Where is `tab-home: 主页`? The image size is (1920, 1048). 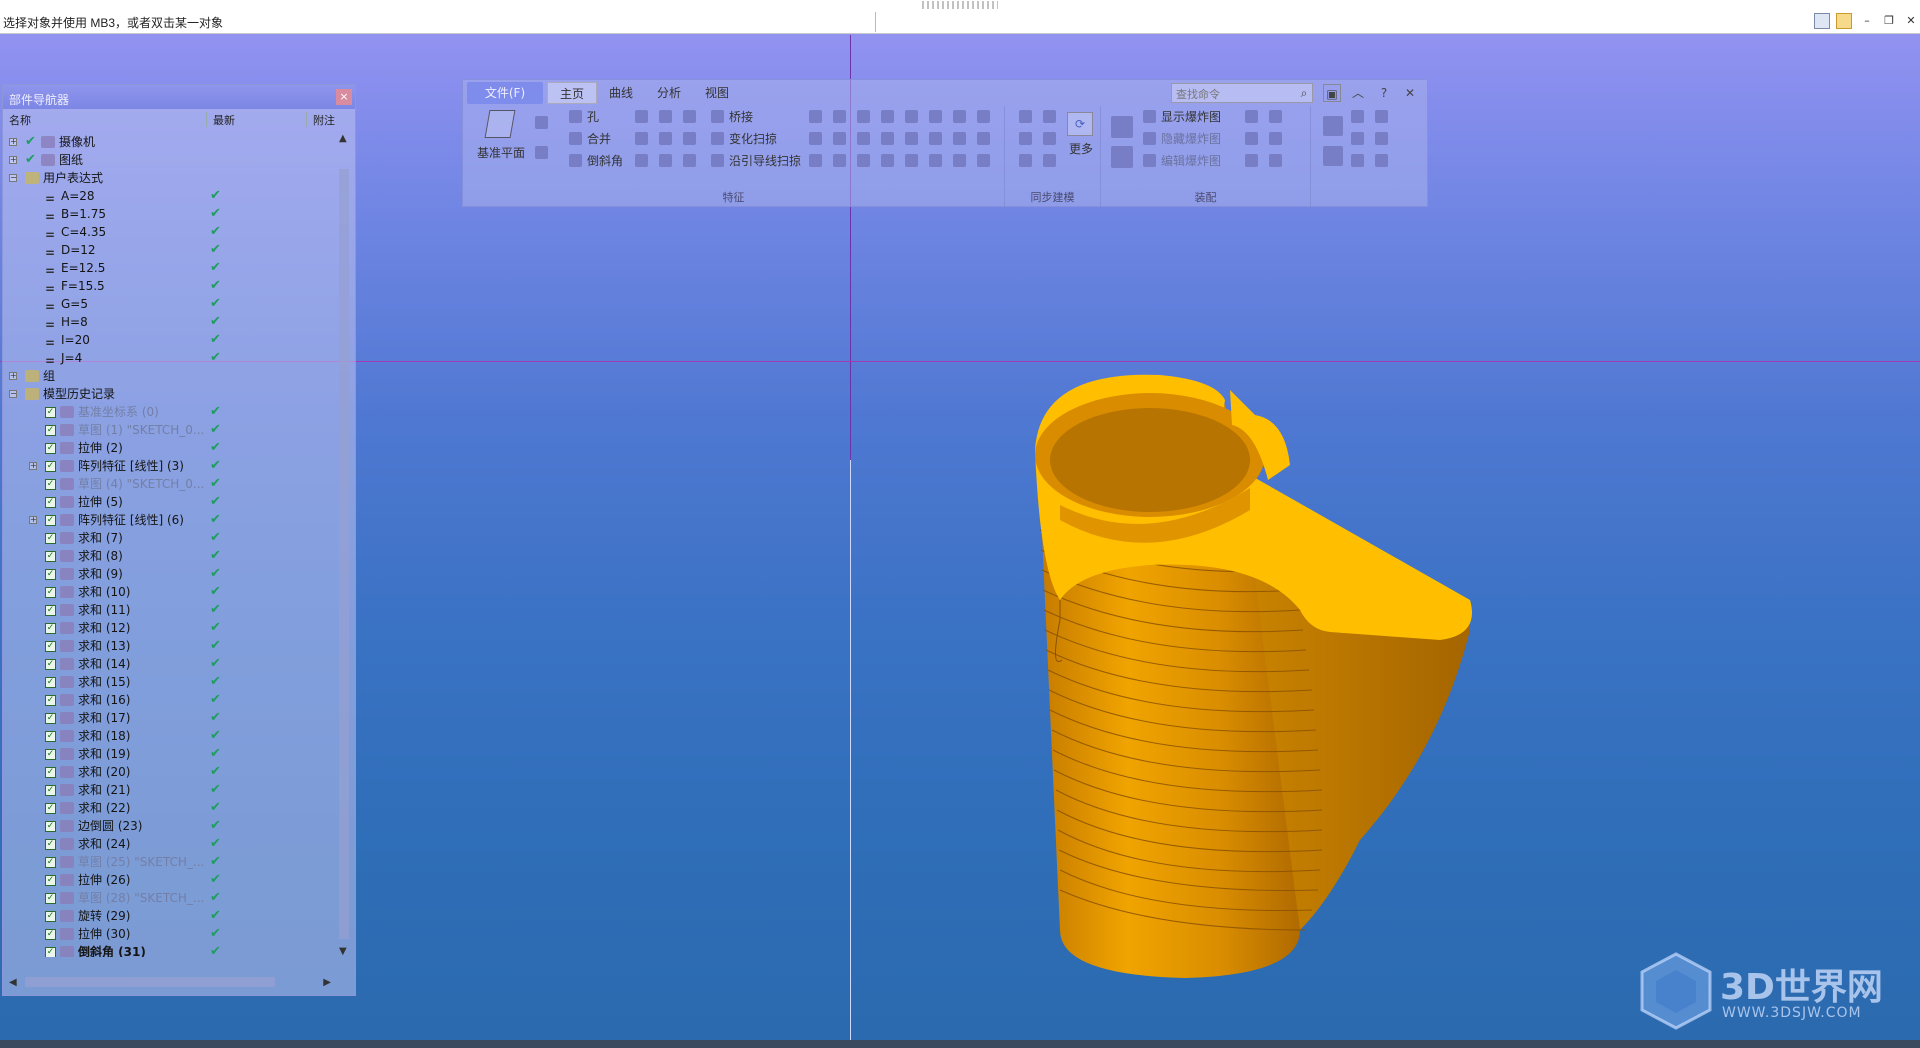
tab-home: 主页 is located at coordinates (572, 93).